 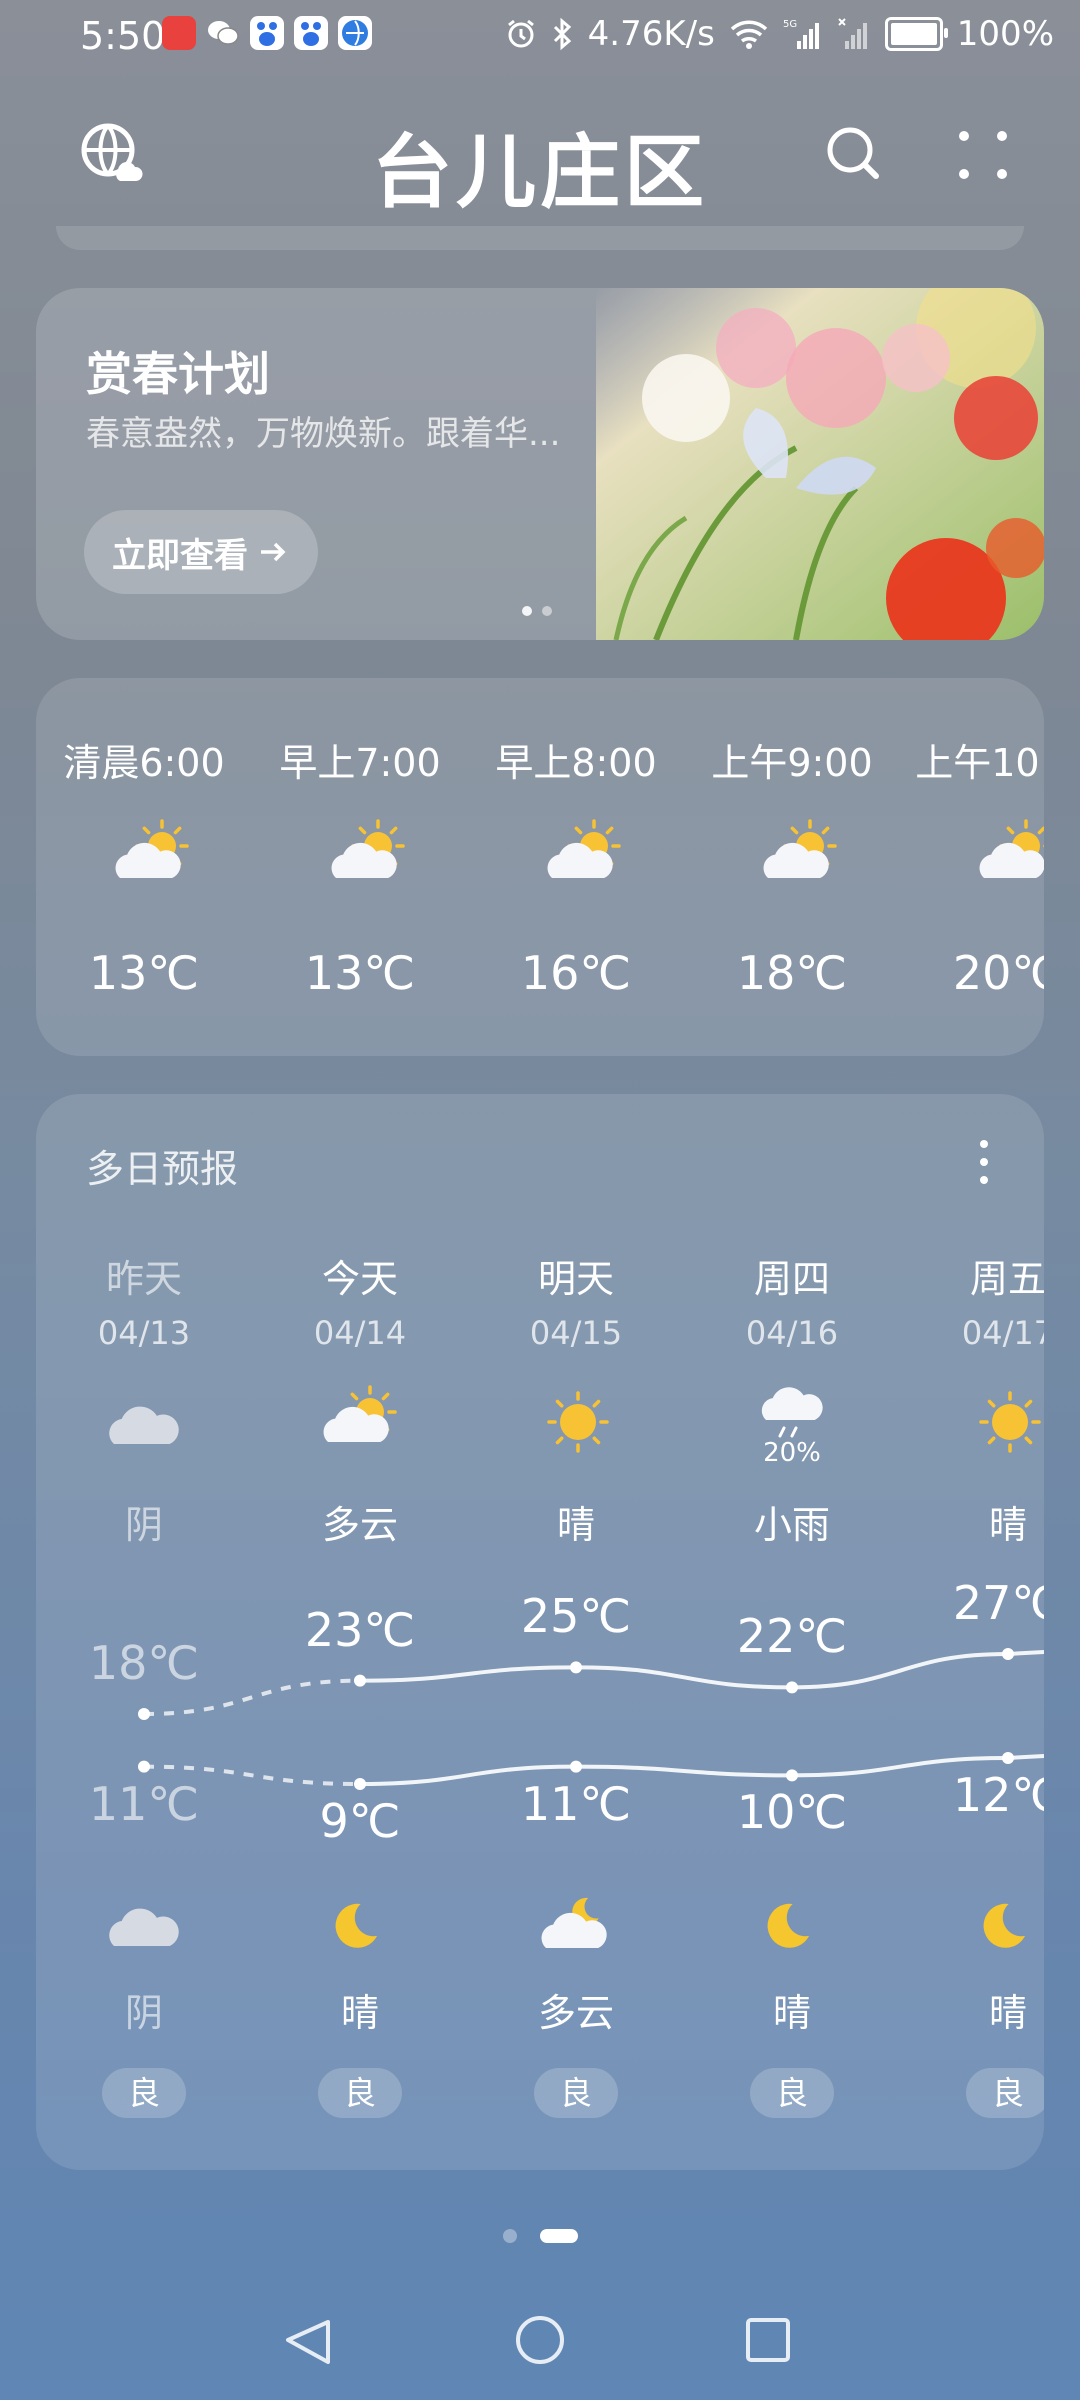 What do you see at coordinates (779, 34) in the screenshot?
I see `status-right: 4.76K/s 5G 100%` at bounding box center [779, 34].